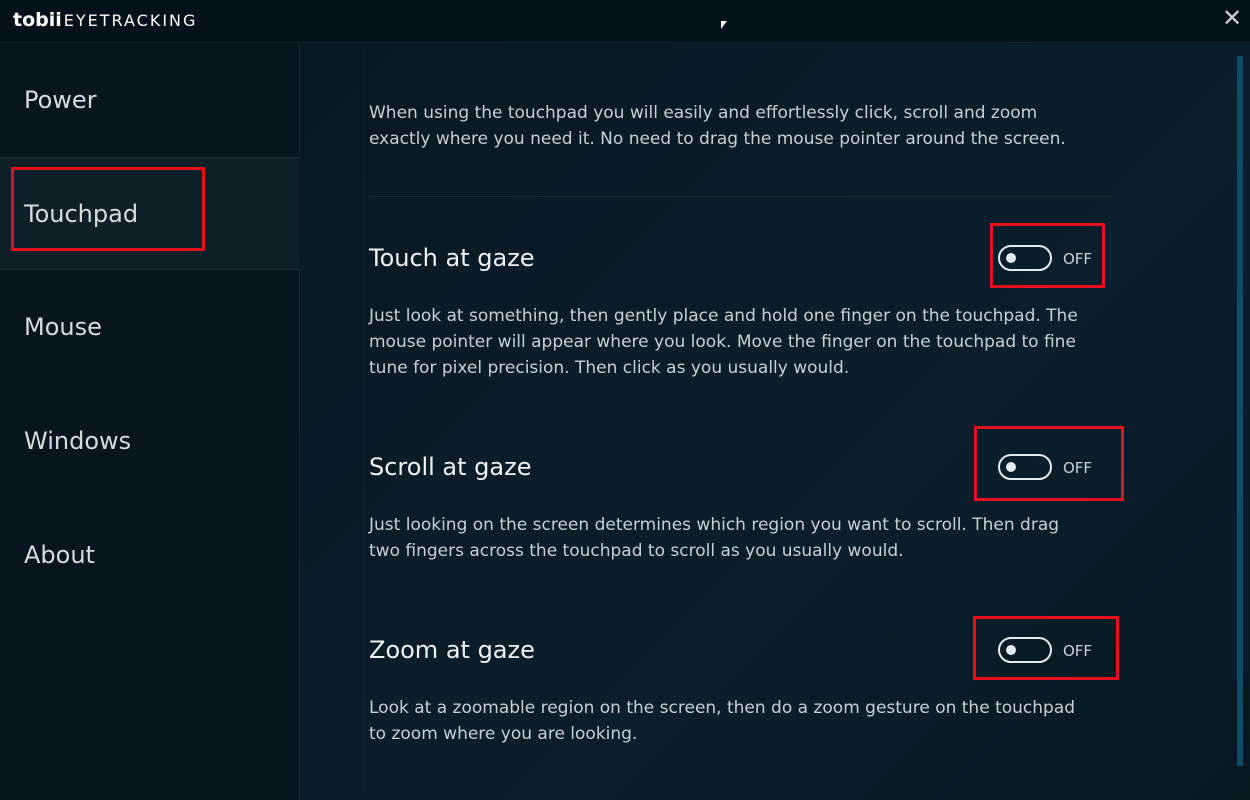 Image resolution: width=1250 pixels, height=800 pixels. I want to click on sidebar-item-power: Power, so click(150, 100).